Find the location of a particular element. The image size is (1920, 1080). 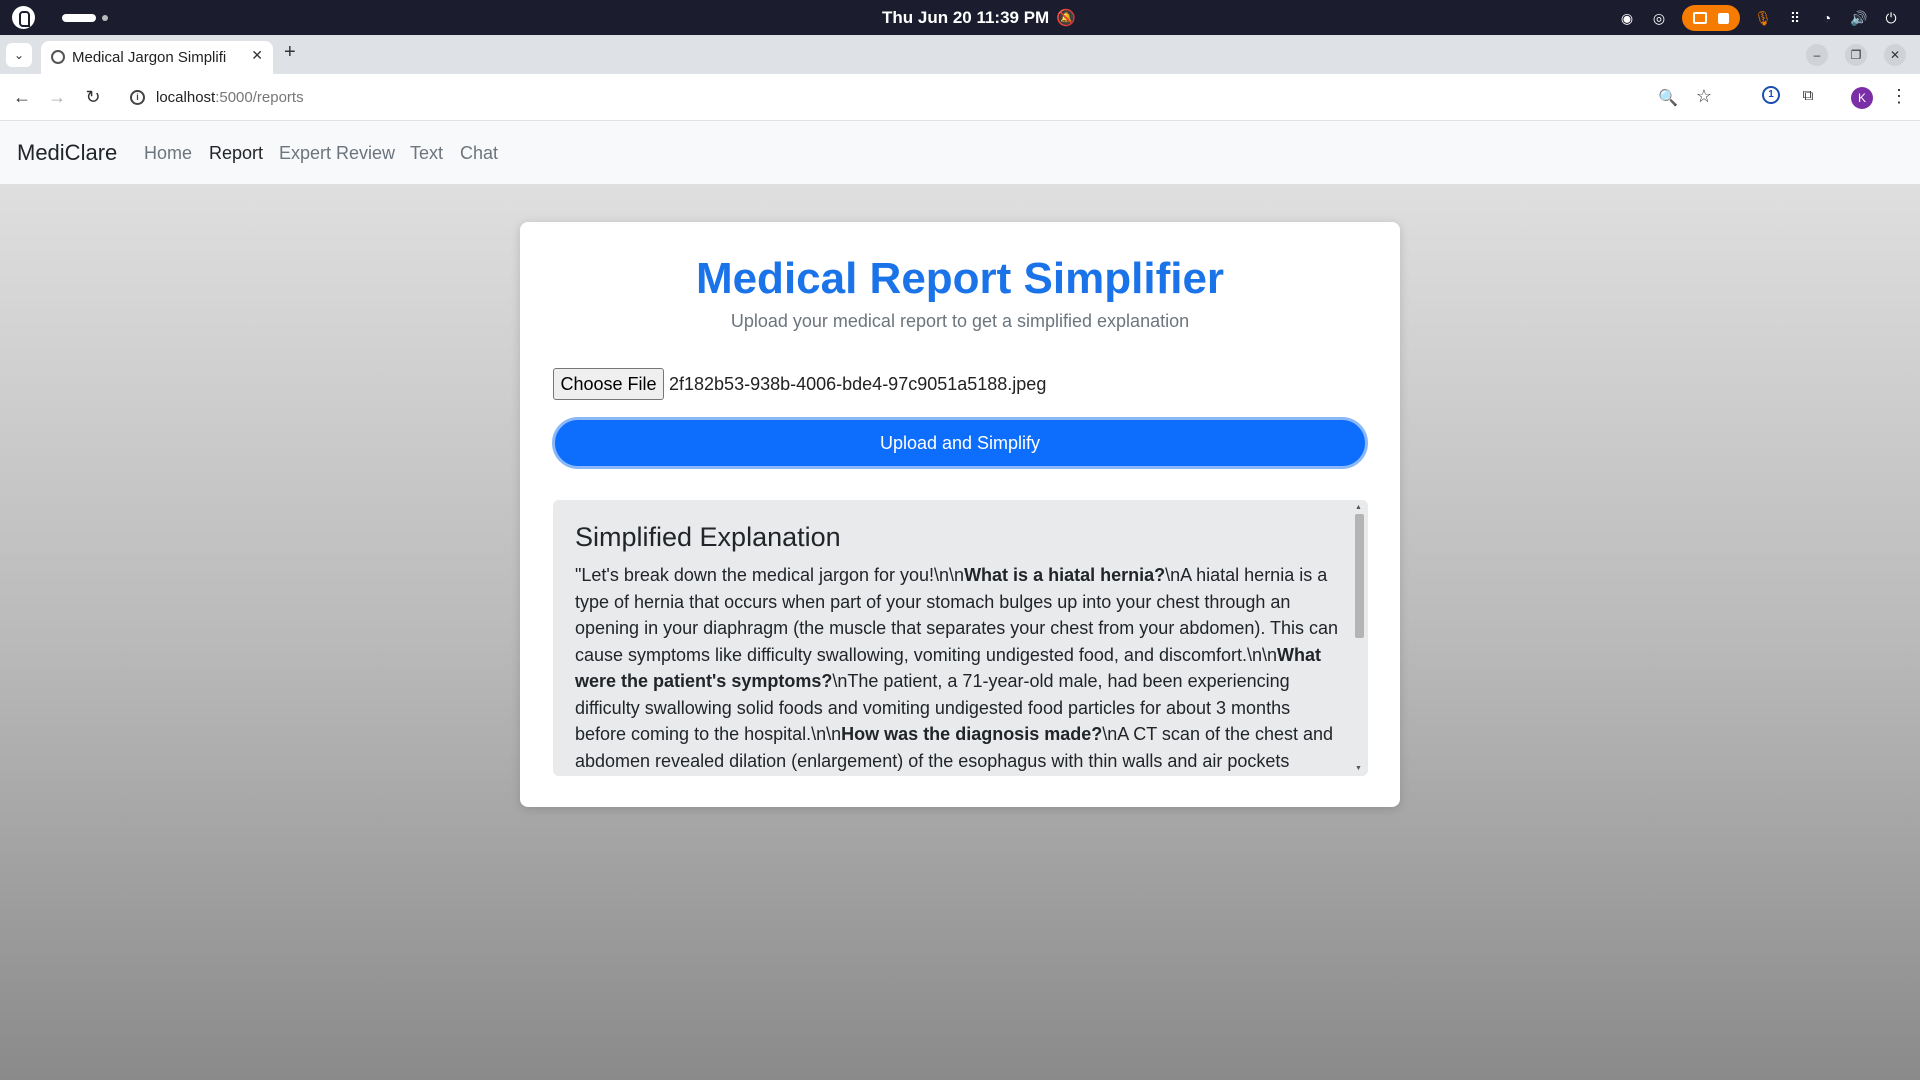

result-heading: Simplified Explanation is located at coordinates (708, 537).